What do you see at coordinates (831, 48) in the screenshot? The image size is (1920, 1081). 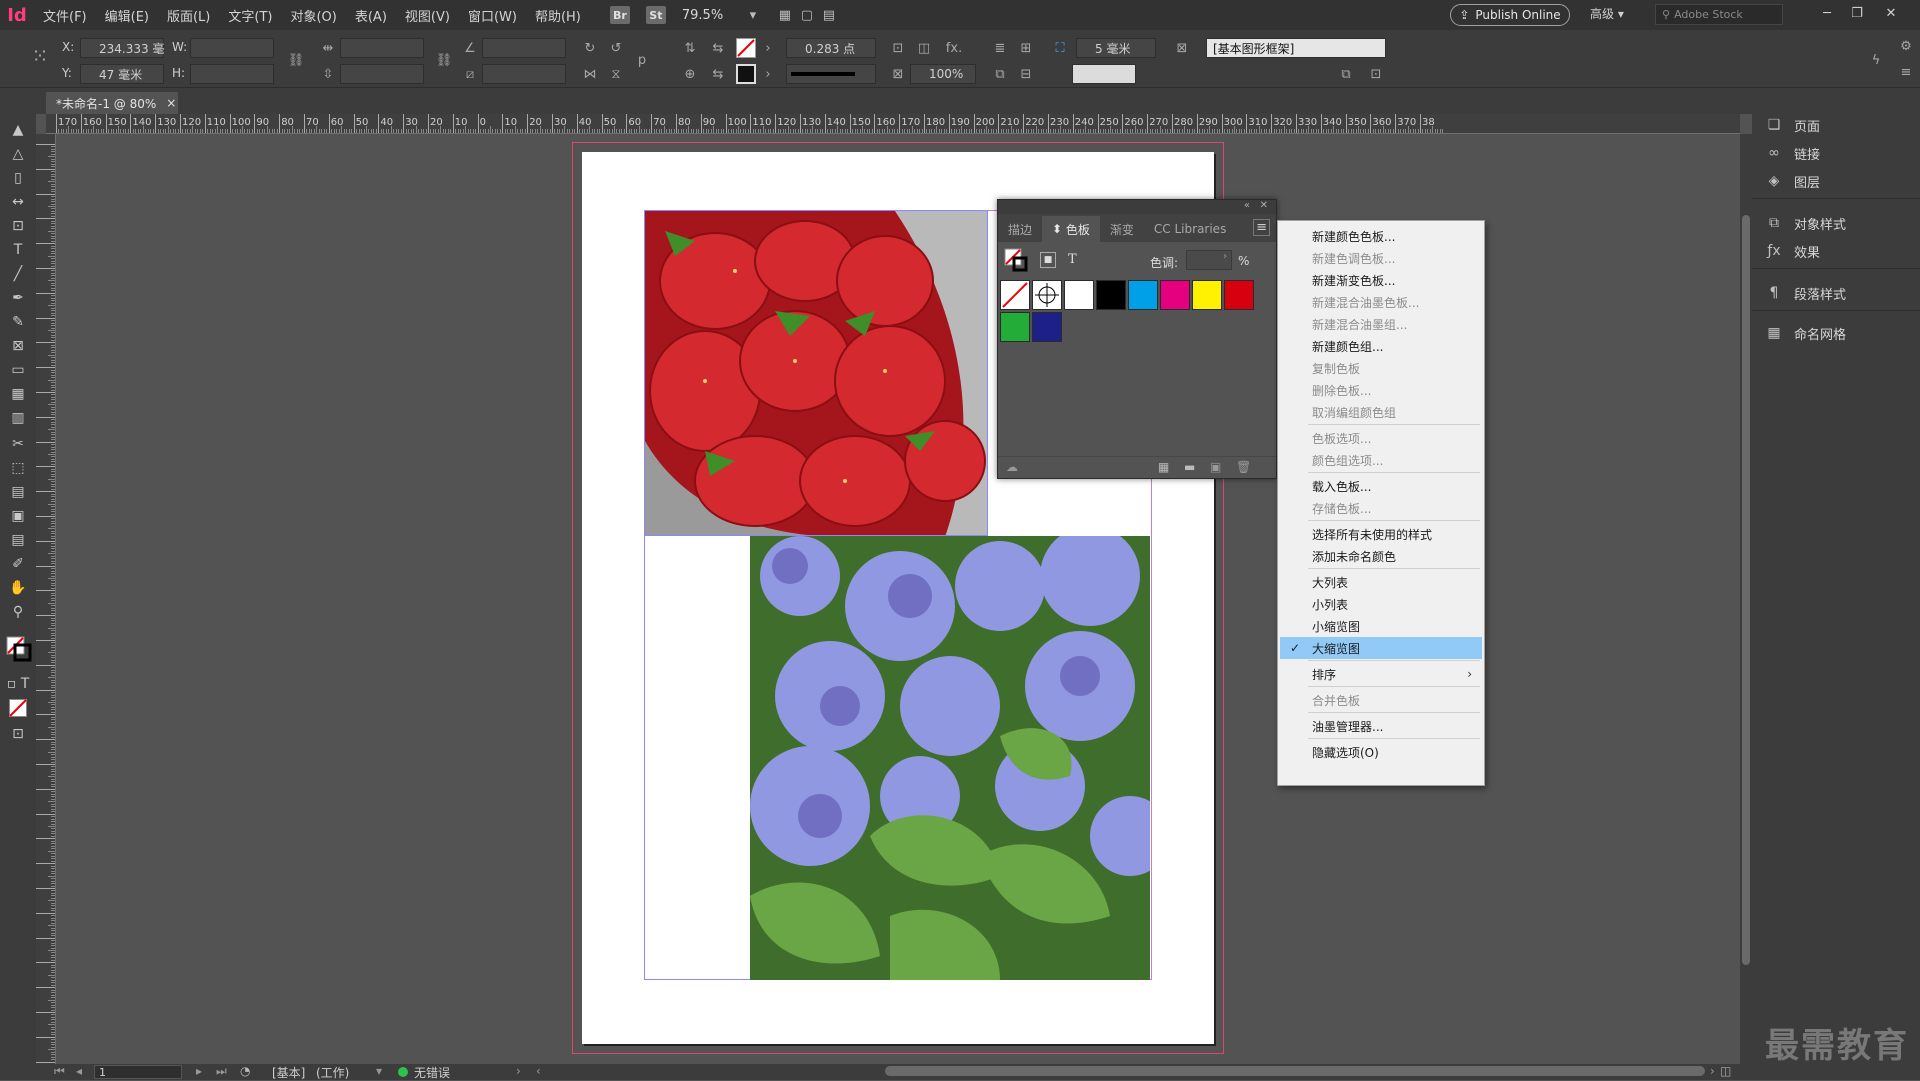 I see `stroke-weight-field: 0.283 点` at bounding box center [831, 48].